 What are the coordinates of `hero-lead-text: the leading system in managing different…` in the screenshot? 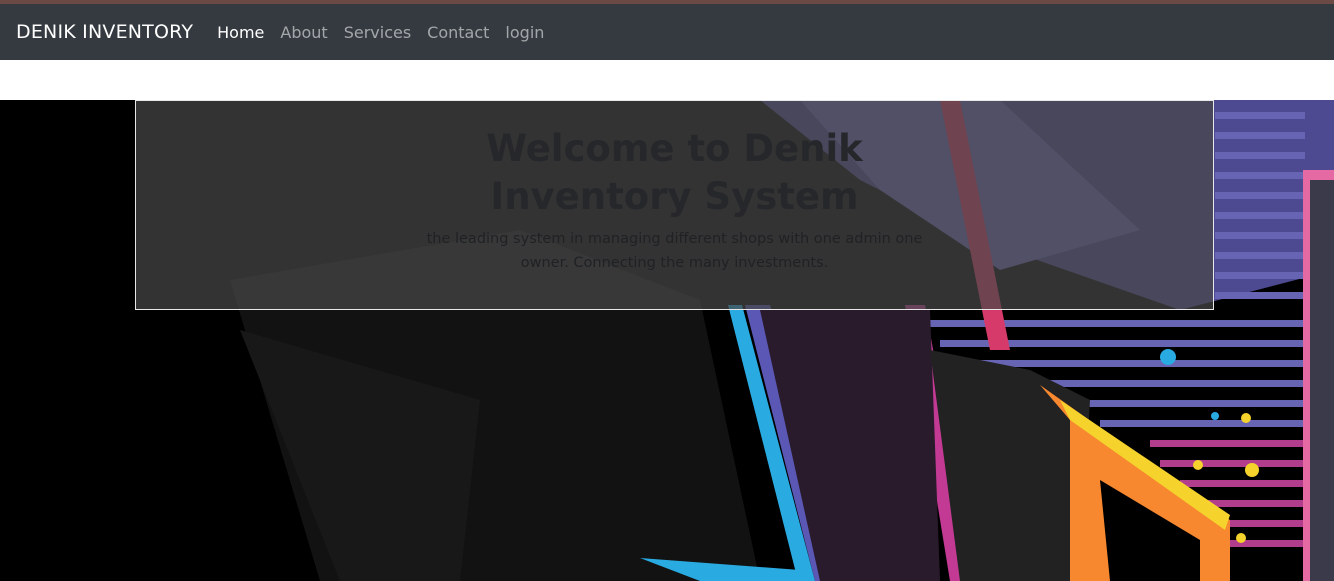 It's located at (674, 251).